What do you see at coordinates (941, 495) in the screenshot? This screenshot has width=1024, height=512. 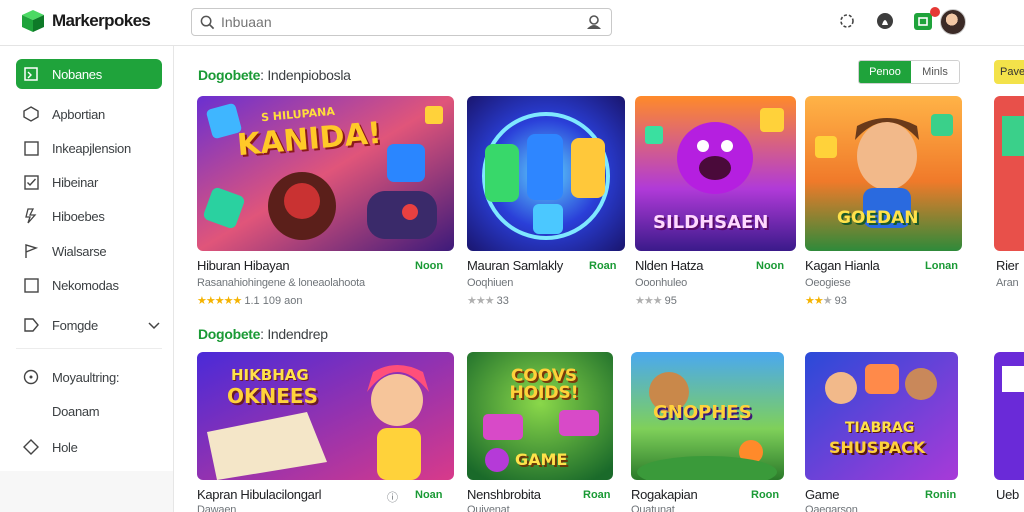 I see `game-badge: Ronin` at bounding box center [941, 495].